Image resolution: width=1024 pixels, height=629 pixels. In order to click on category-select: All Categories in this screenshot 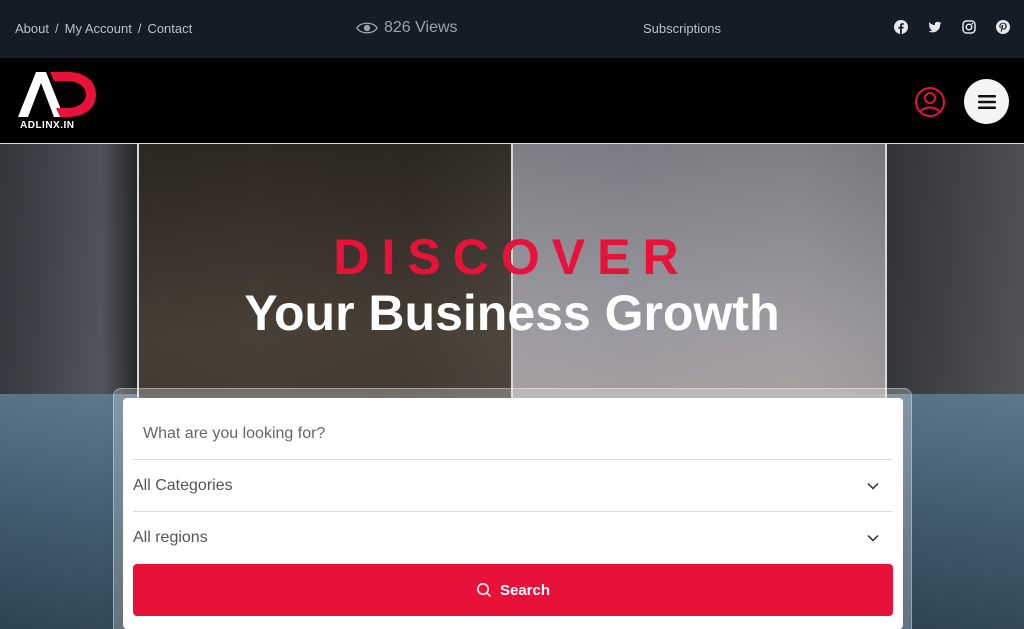, I will do `click(513, 486)`.